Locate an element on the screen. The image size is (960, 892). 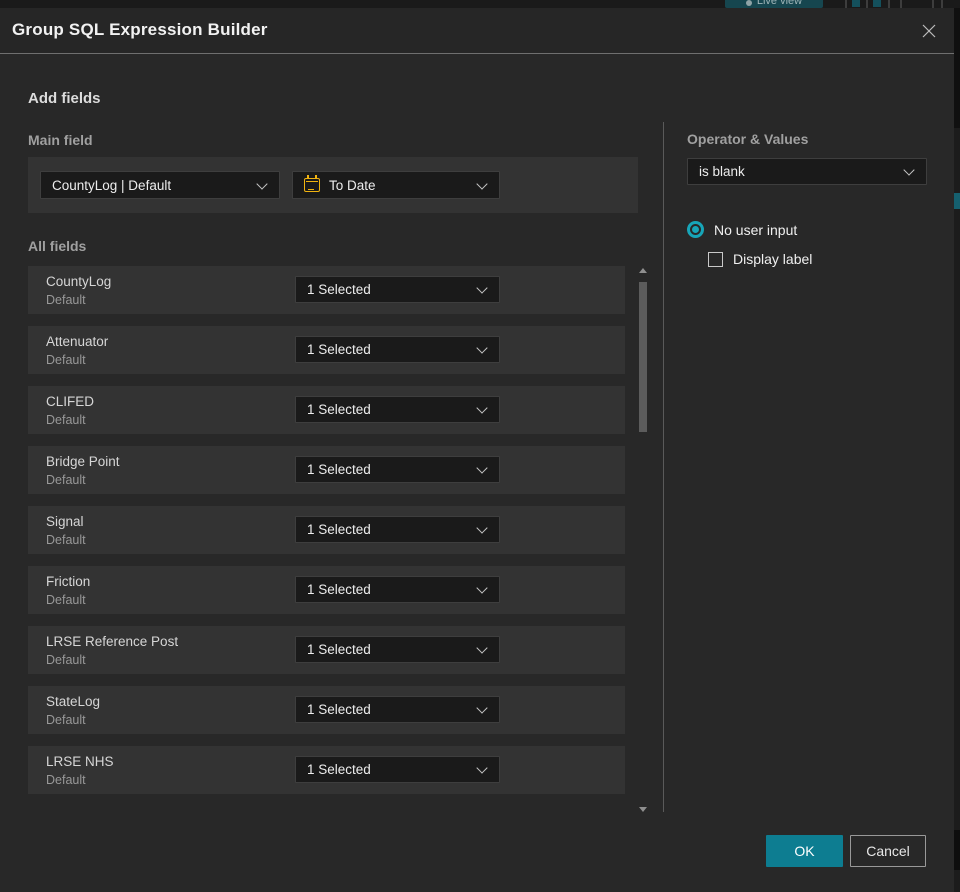
field-name: Attenuator is located at coordinates (77, 341).